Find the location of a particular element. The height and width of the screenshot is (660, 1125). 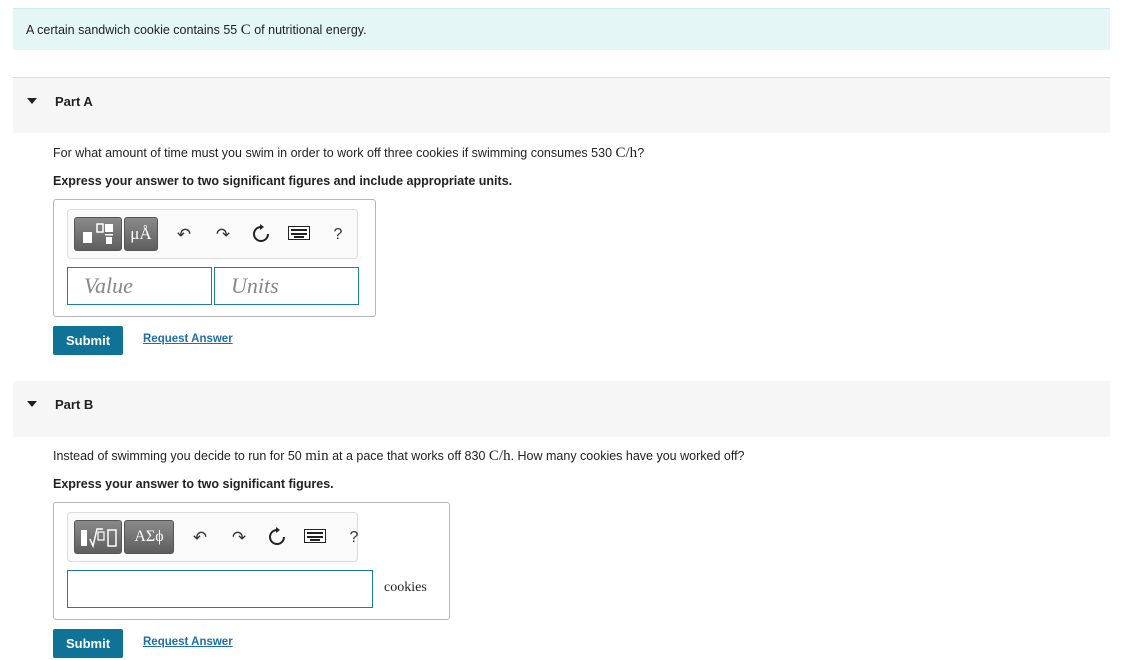

cookies-unit-label: cookies is located at coordinates (405, 587).